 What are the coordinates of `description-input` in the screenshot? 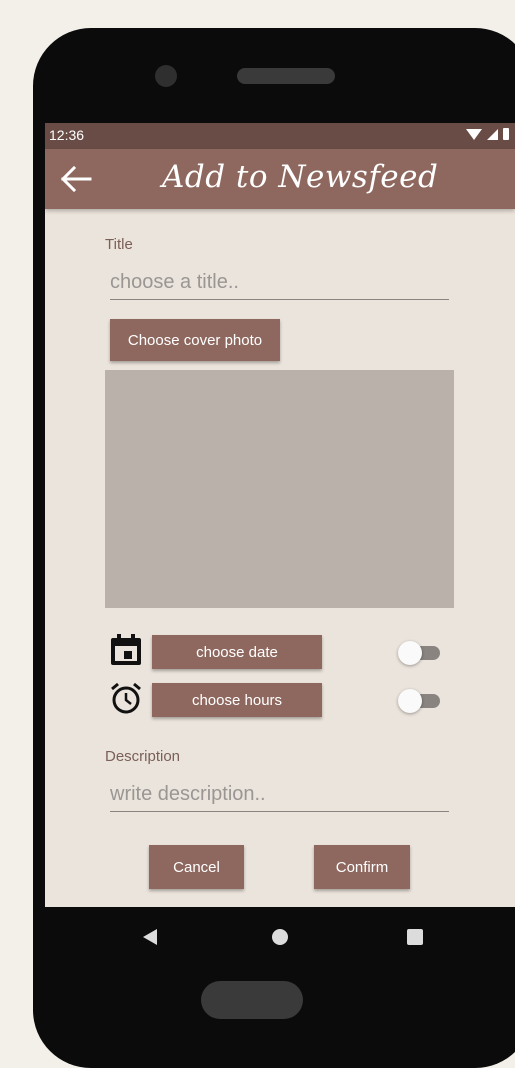 It's located at (279, 797).